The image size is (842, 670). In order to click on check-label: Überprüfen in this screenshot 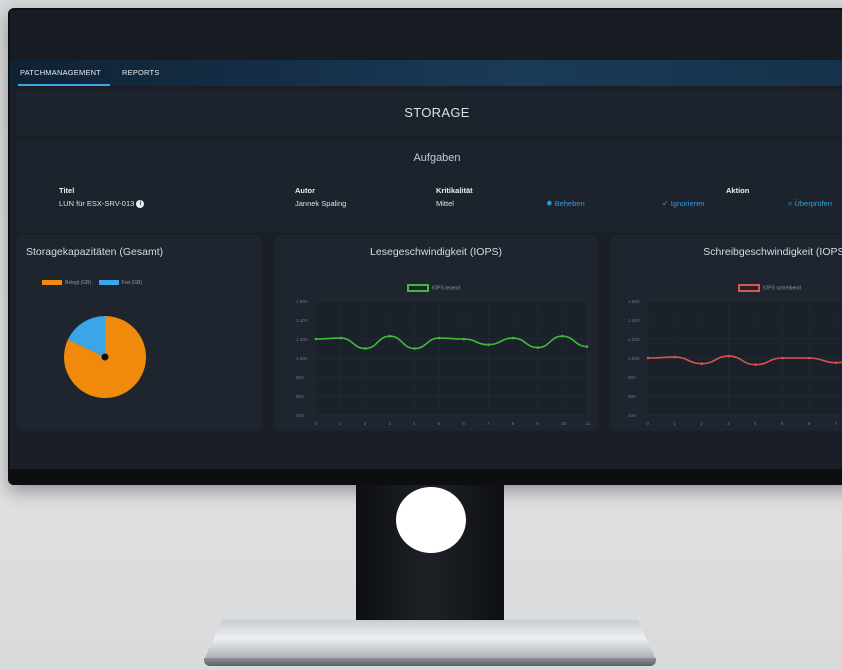, I will do `click(813, 203)`.